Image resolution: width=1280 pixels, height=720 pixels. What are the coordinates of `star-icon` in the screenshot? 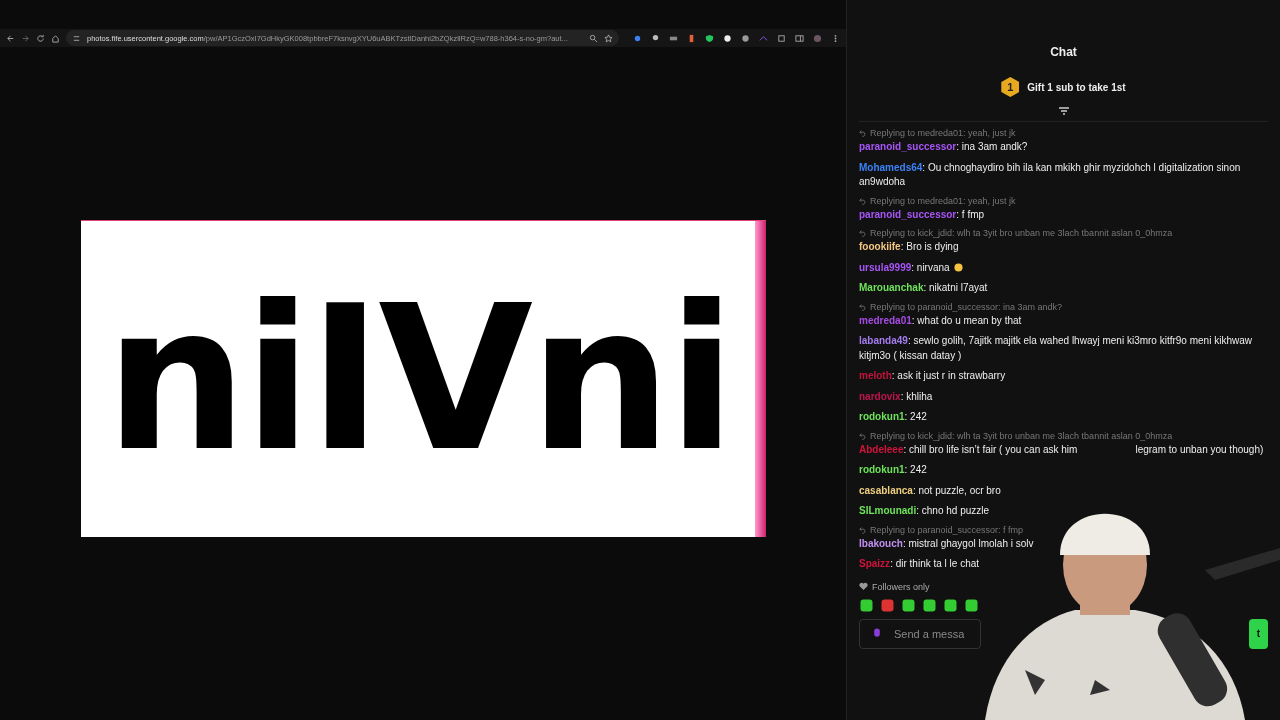 It's located at (608, 38).